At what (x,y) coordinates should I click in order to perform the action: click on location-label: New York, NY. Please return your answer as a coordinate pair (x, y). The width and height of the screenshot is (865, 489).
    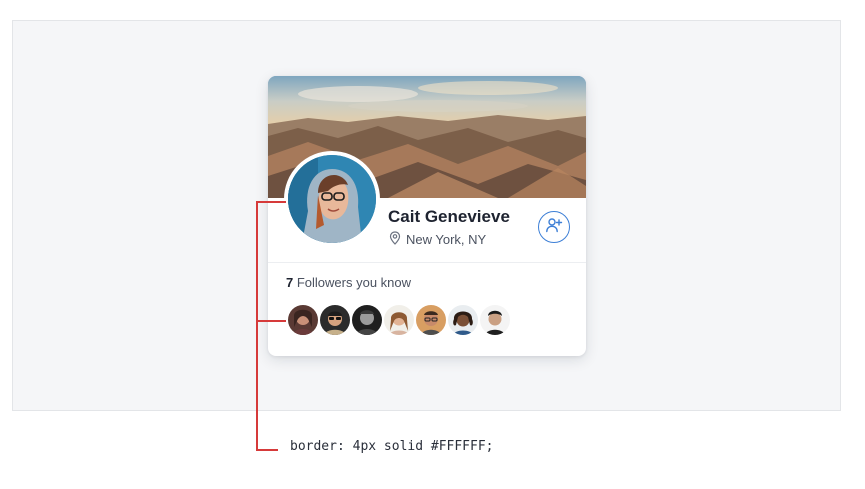
    Looking at the image, I should click on (446, 239).